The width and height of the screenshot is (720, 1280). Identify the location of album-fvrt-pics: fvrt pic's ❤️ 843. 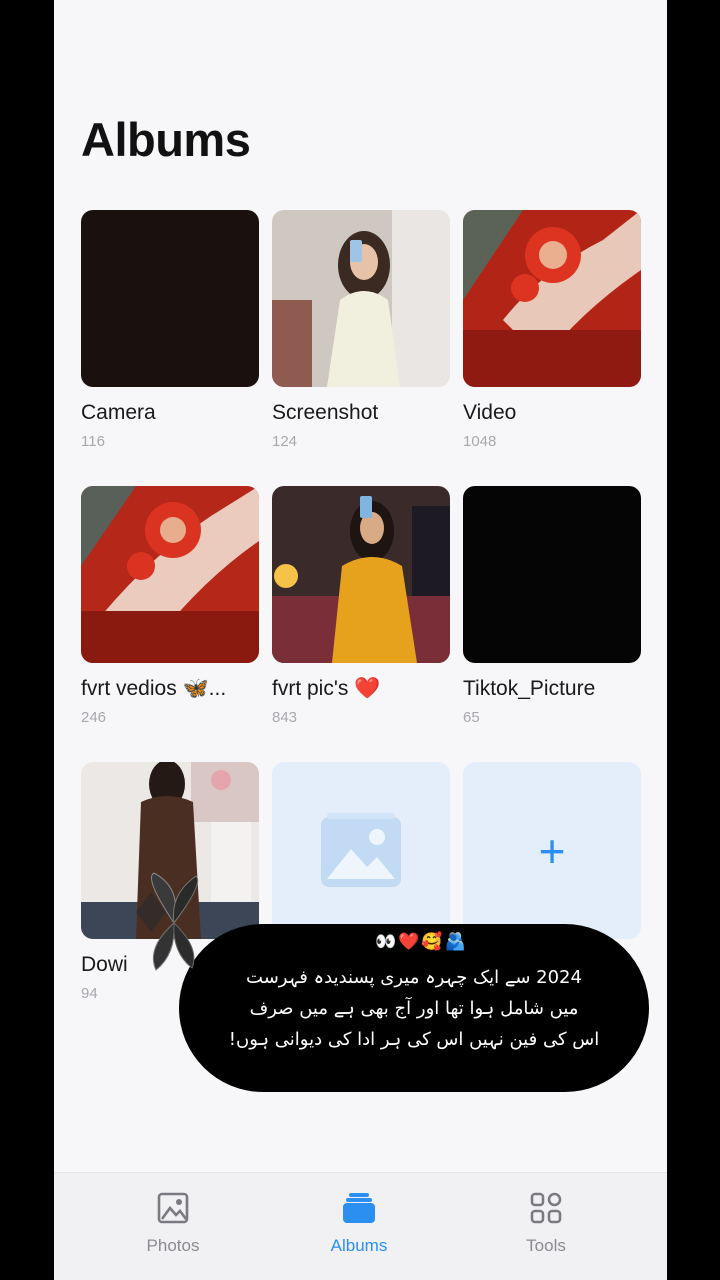
(361, 606).